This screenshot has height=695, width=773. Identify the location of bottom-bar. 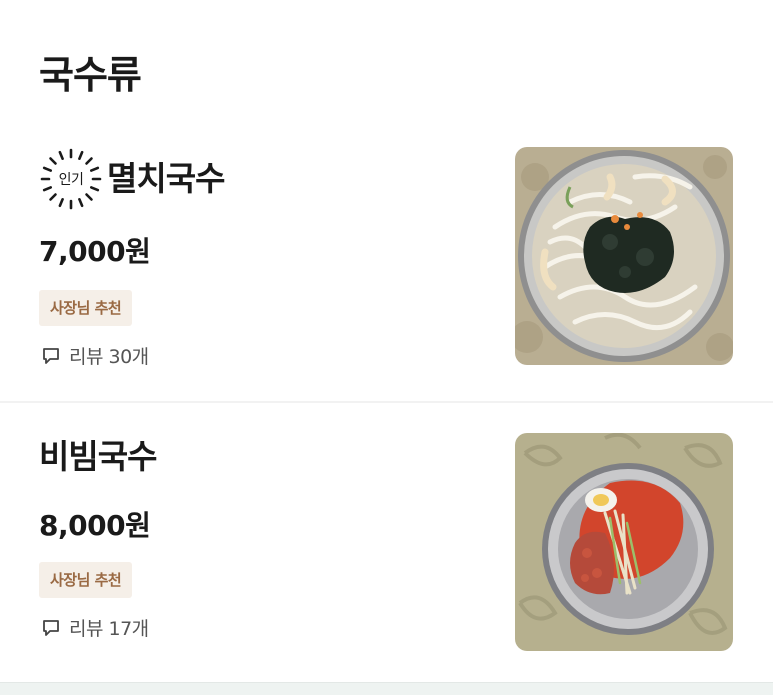
(386, 688).